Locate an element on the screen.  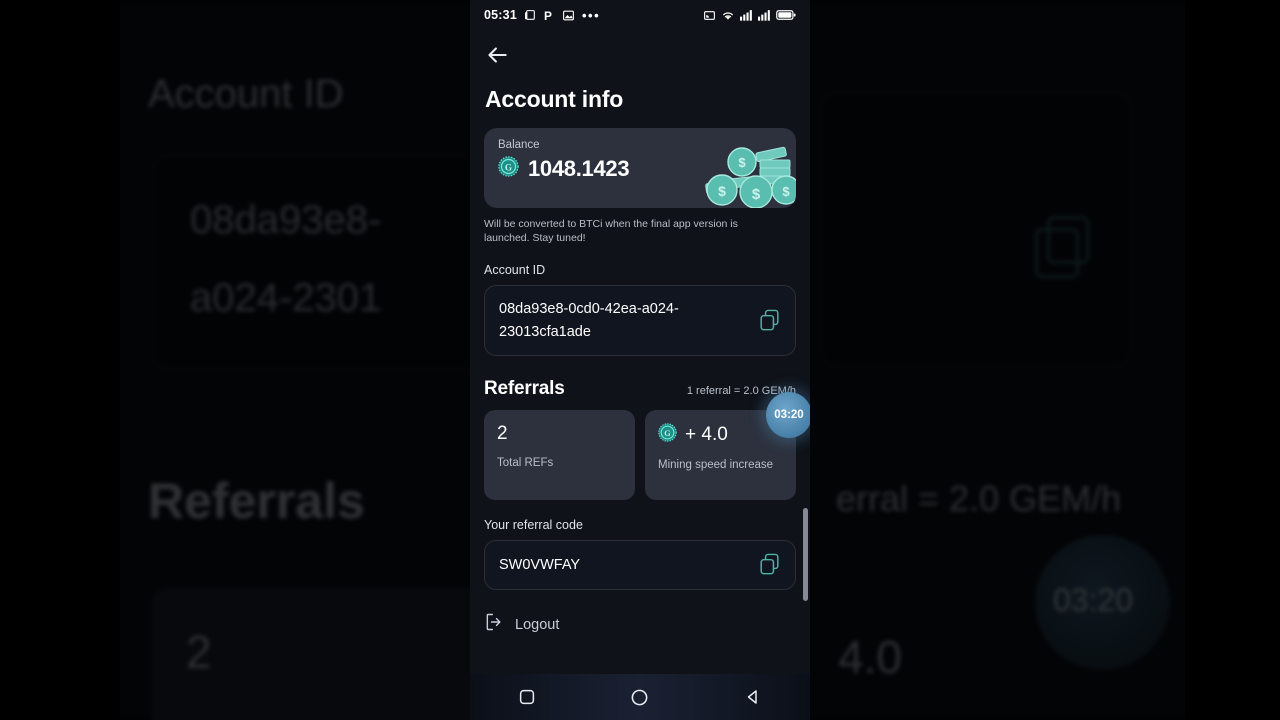
referral-card-total: 2 Total REFs is located at coordinates (559, 455).